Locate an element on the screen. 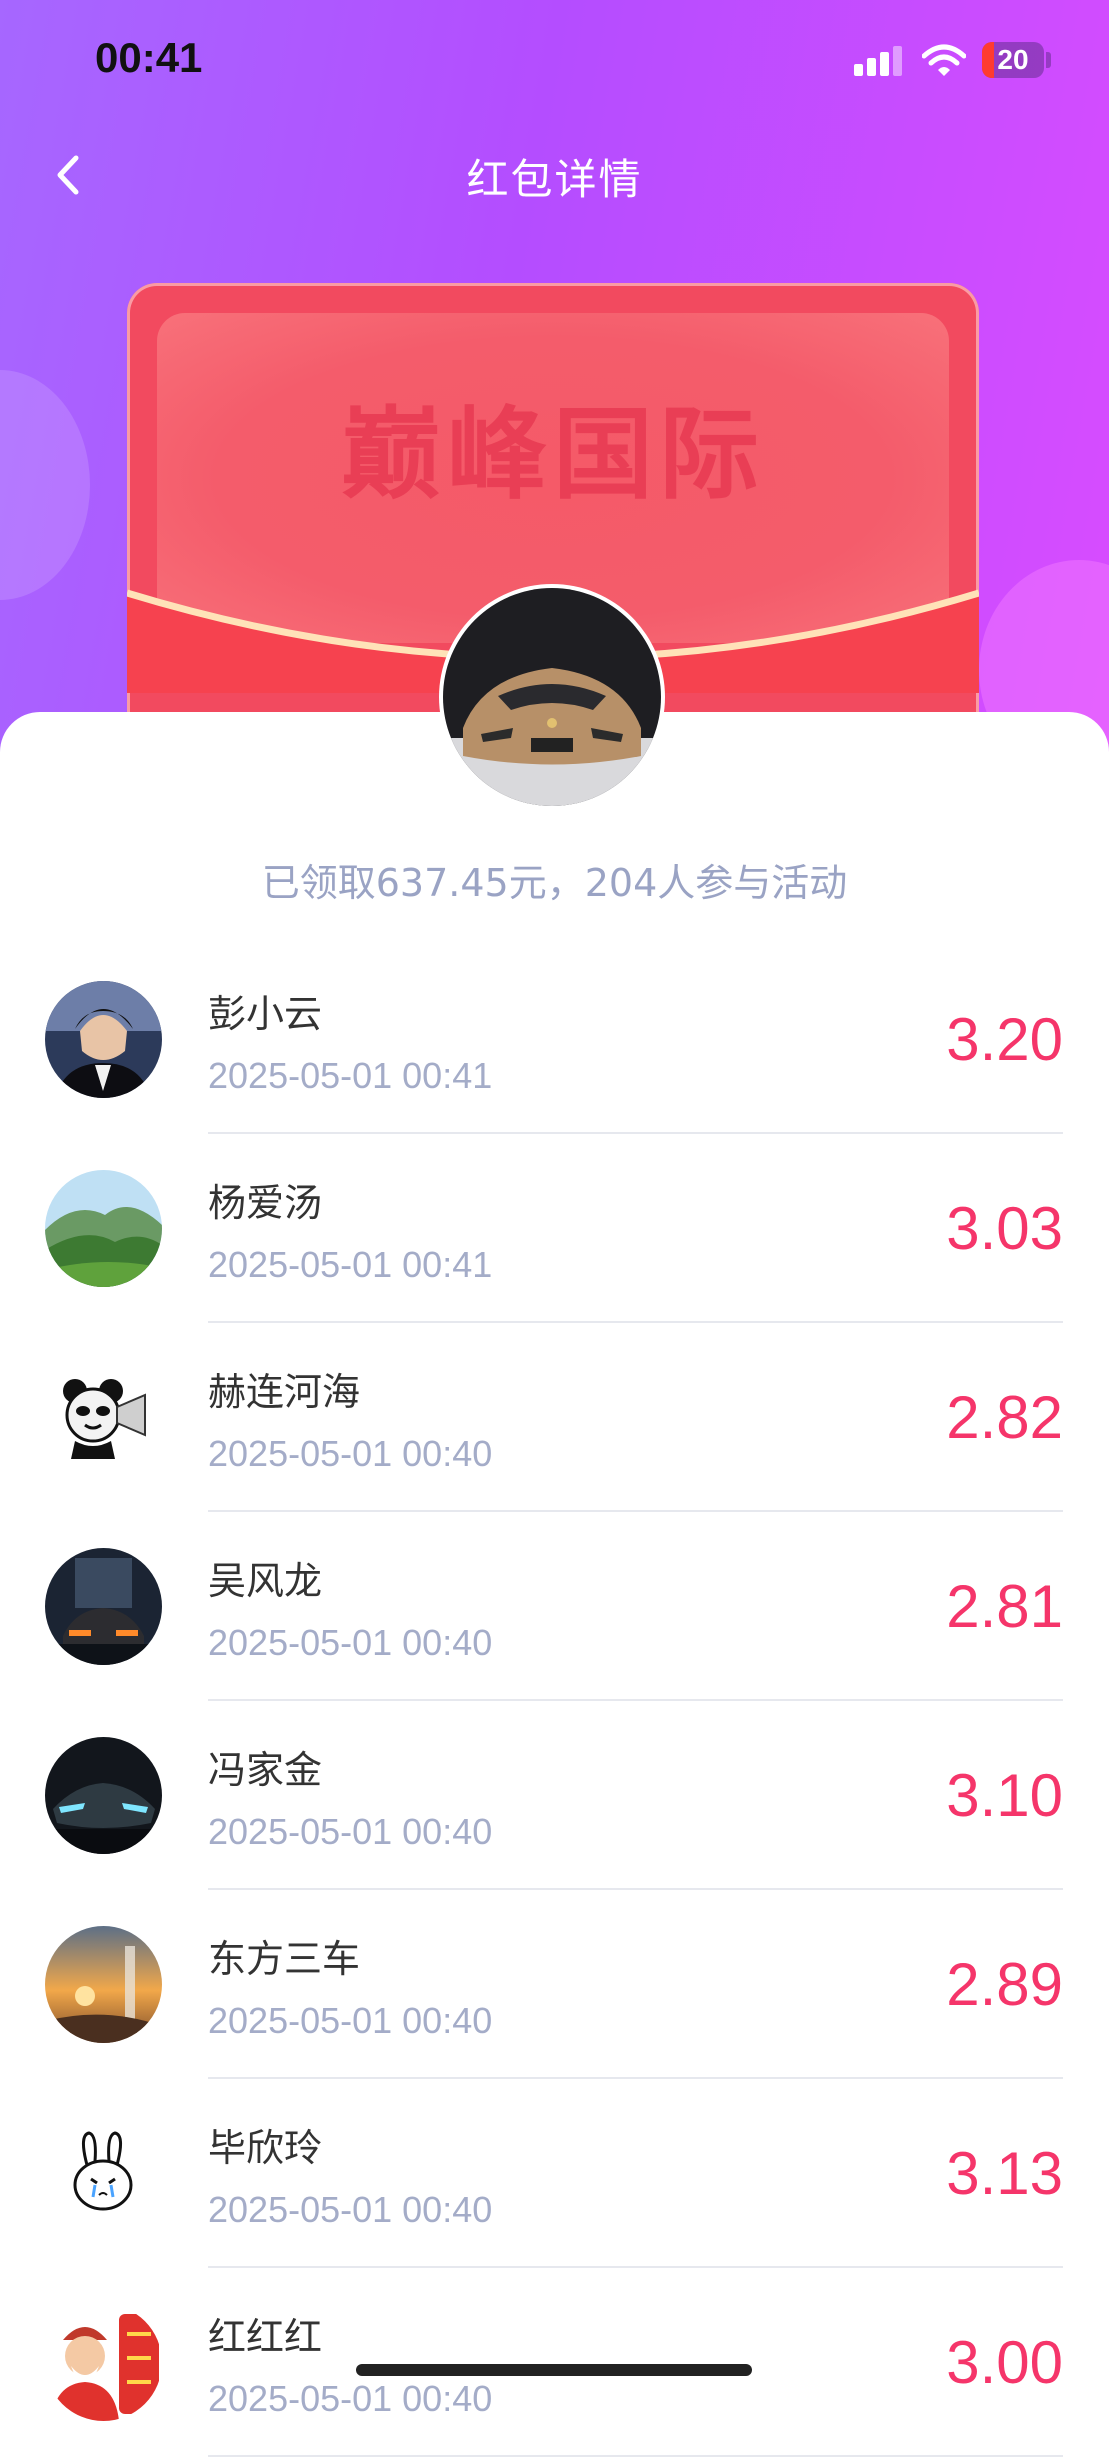 Image resolution: width=1109 pixels, height=2457 pixels. battery-icon: 20 is located at coordinates (1013, 60).